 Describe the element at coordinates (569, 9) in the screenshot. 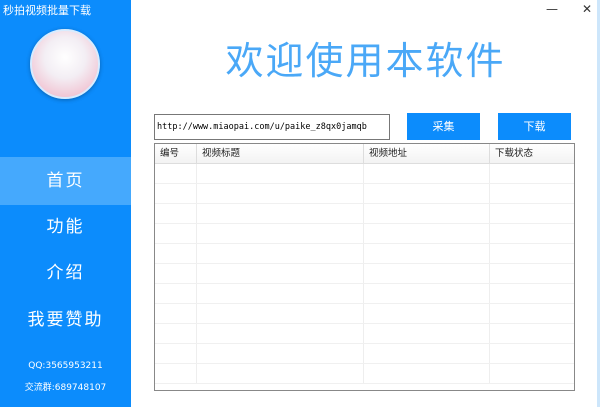

I see `window-controls: — ✕` at that location.